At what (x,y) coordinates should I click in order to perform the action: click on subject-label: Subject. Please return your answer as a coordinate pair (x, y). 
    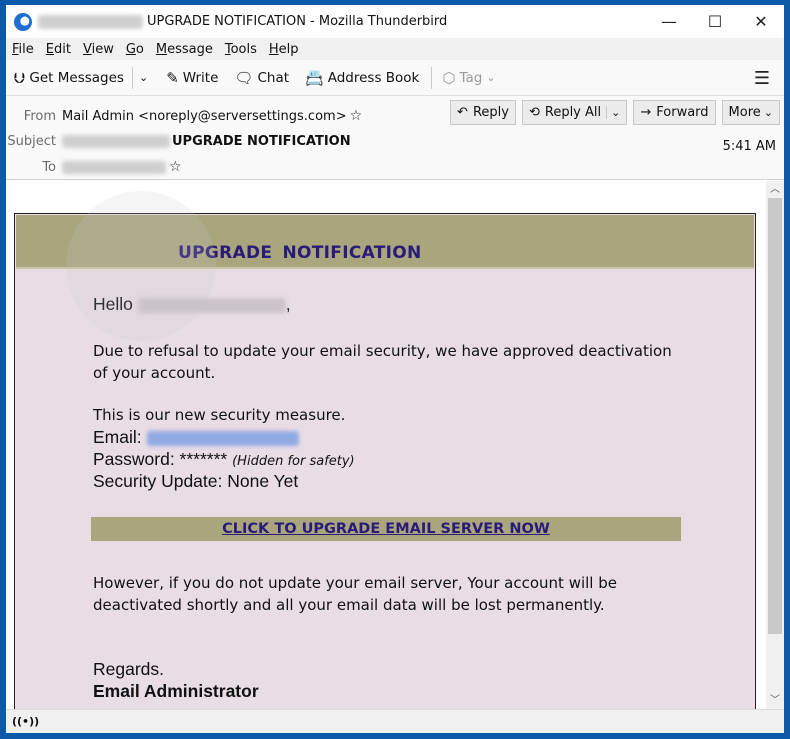
    Looking at the image, I should click on (31, 141).